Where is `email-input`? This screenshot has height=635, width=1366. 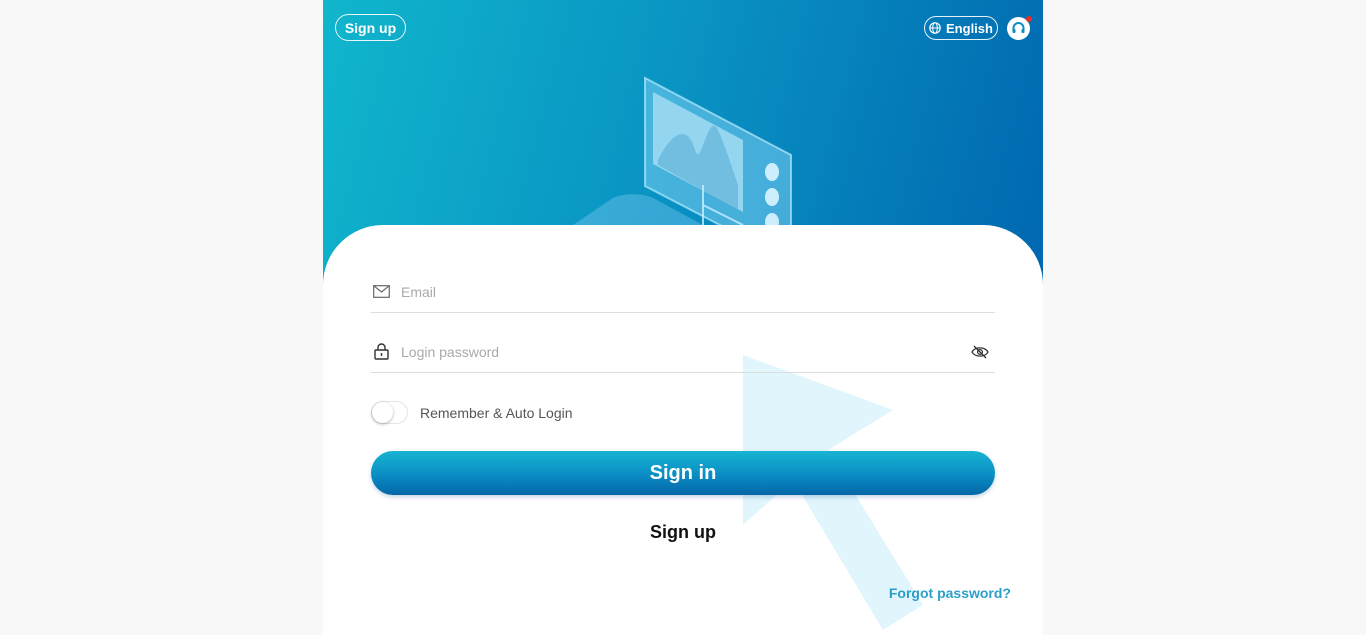 email-input is located at coordinates (698, 291).